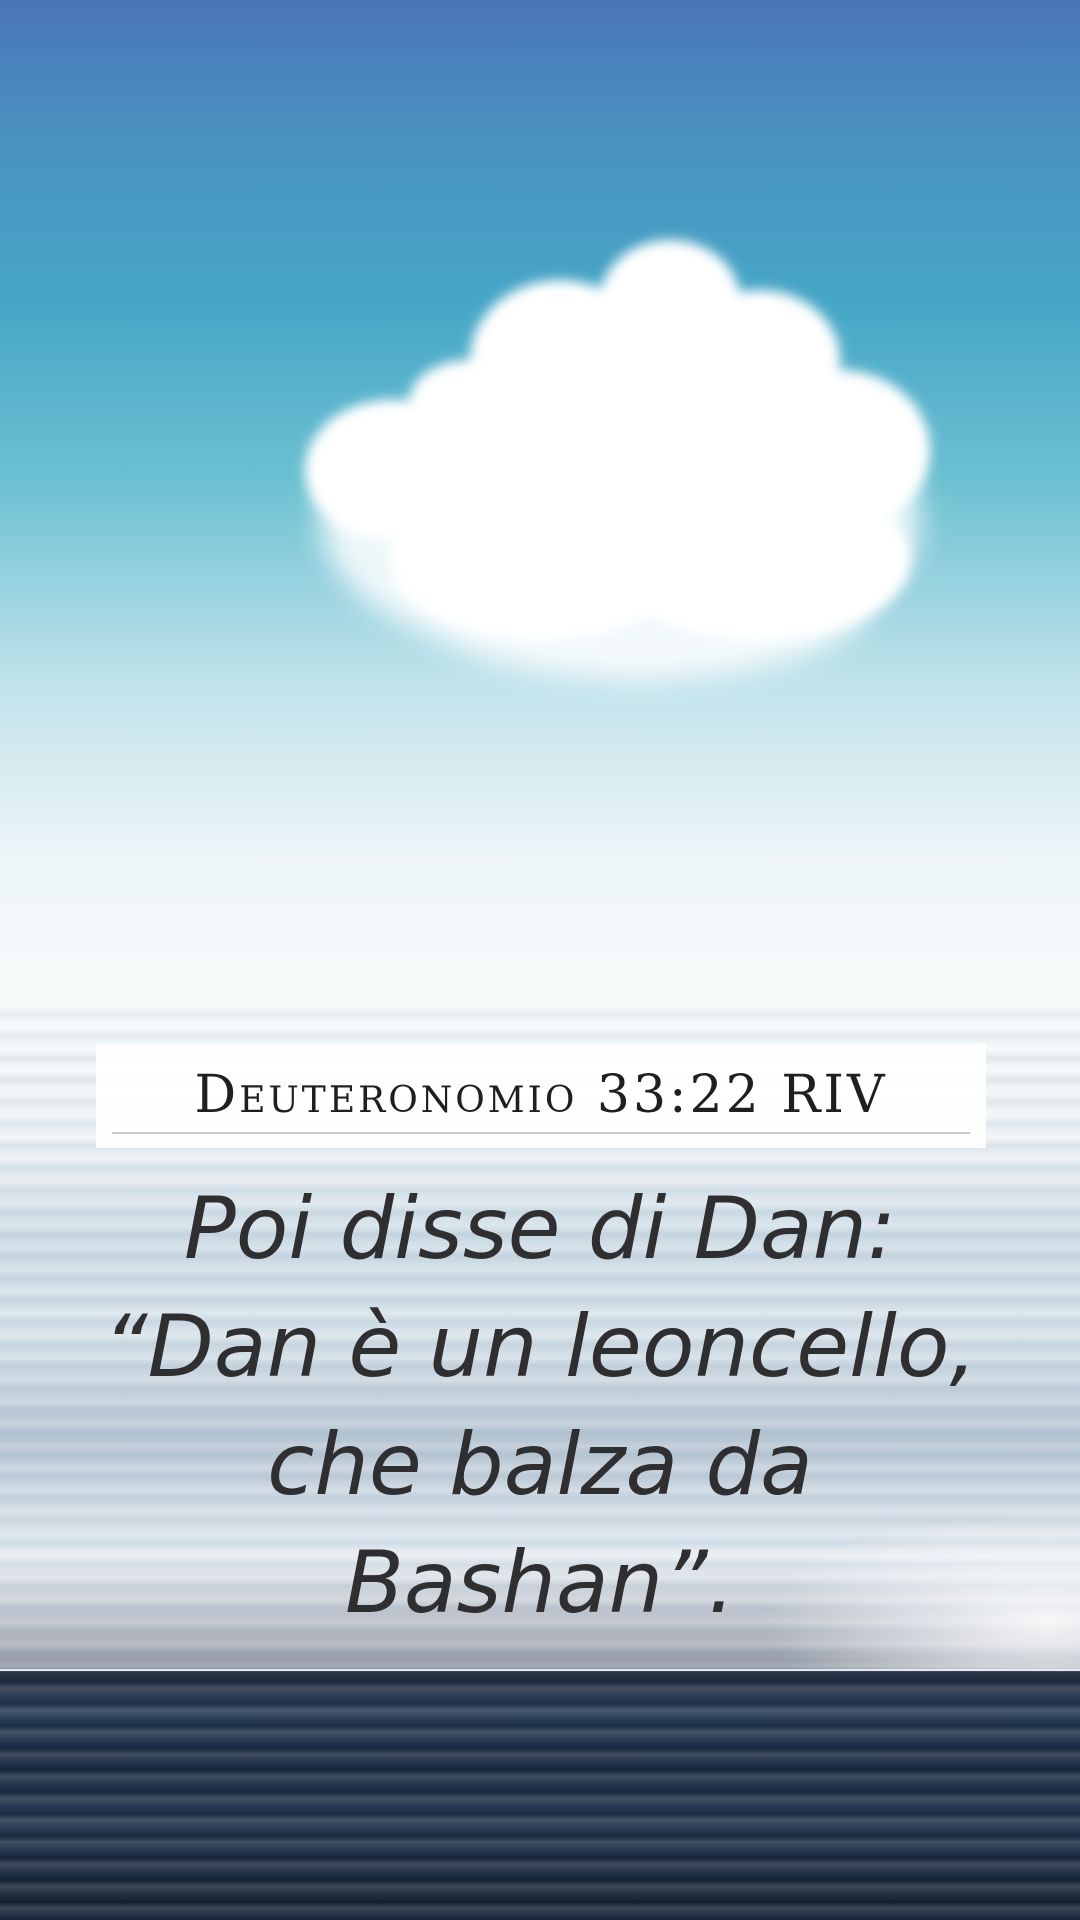  Describe the element at coordinates (541, 1096) in the screenshot. I see `verse-reference: Deuteronomio 33:22 RIV` at that location.